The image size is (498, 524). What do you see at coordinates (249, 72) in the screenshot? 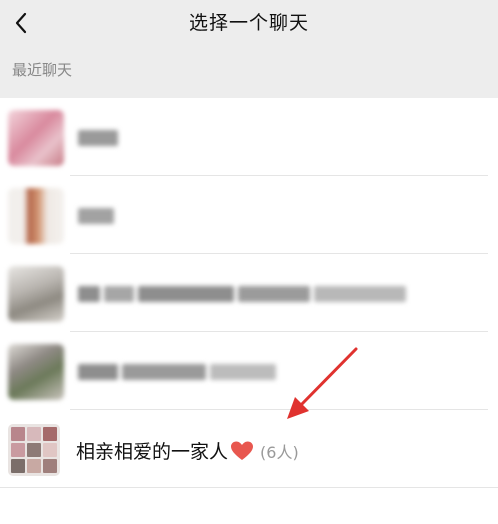
I see `section-header: 最近聊天` at bounding box center [249, 72].